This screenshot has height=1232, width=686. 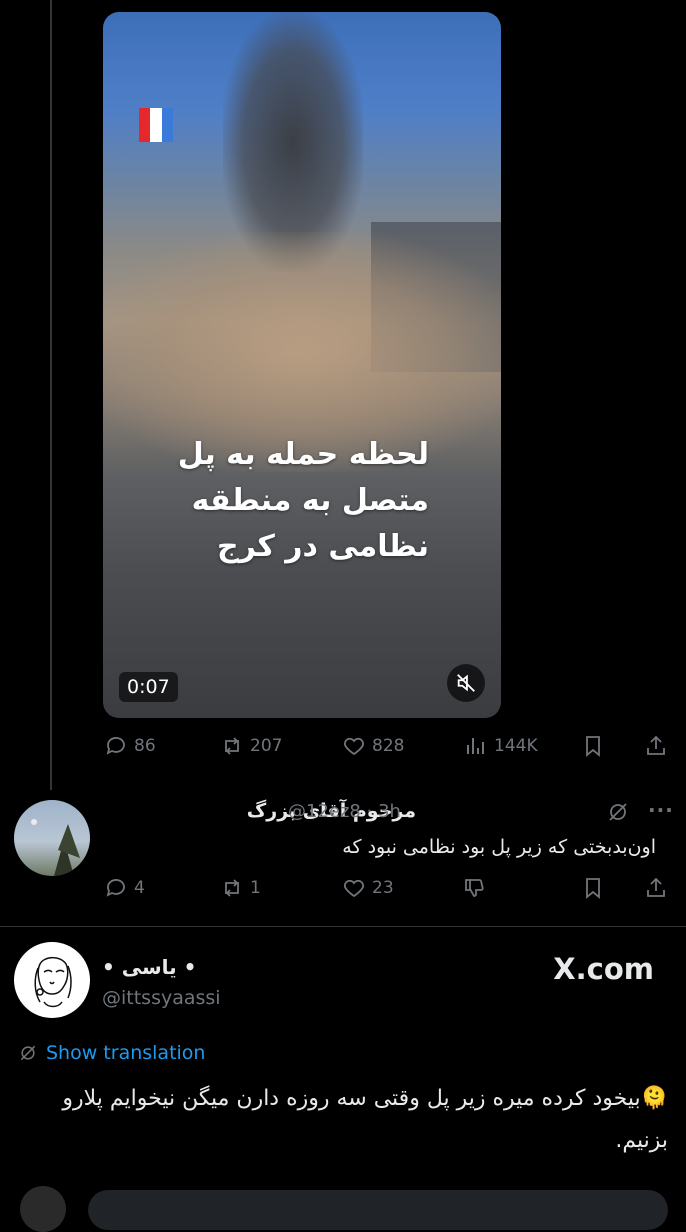 I want to click on share-action, so click(x=656, y=746).